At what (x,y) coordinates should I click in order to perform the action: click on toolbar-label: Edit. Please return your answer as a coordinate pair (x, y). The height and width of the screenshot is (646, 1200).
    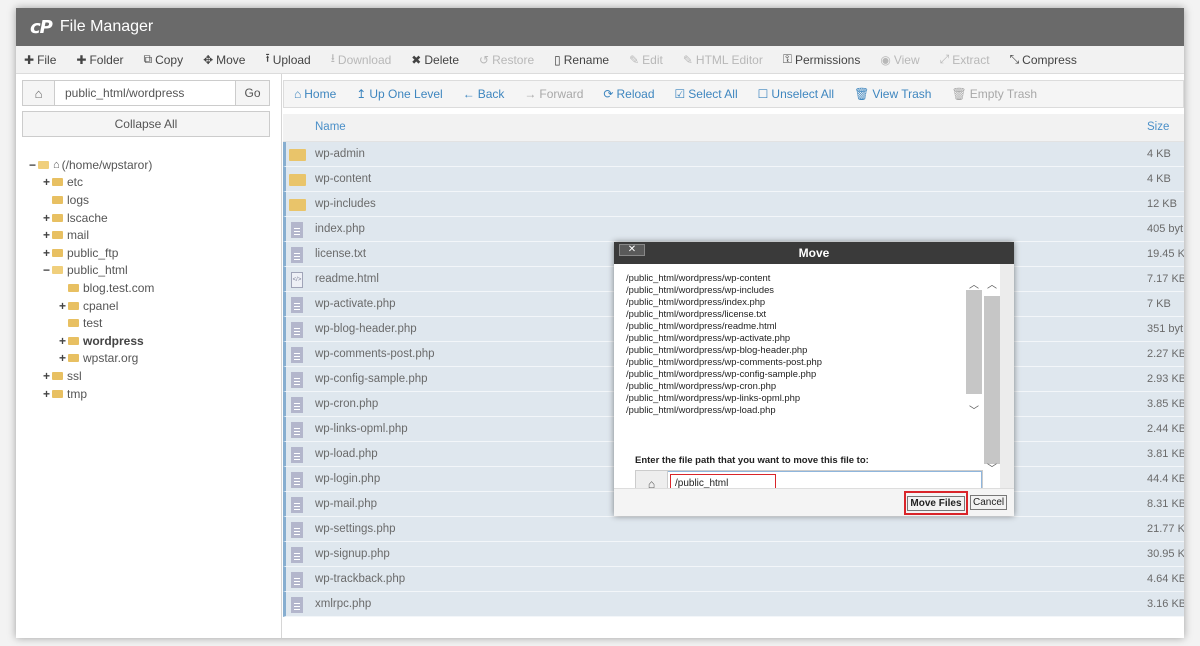
    Looking at the image, I should click on (652, 59).